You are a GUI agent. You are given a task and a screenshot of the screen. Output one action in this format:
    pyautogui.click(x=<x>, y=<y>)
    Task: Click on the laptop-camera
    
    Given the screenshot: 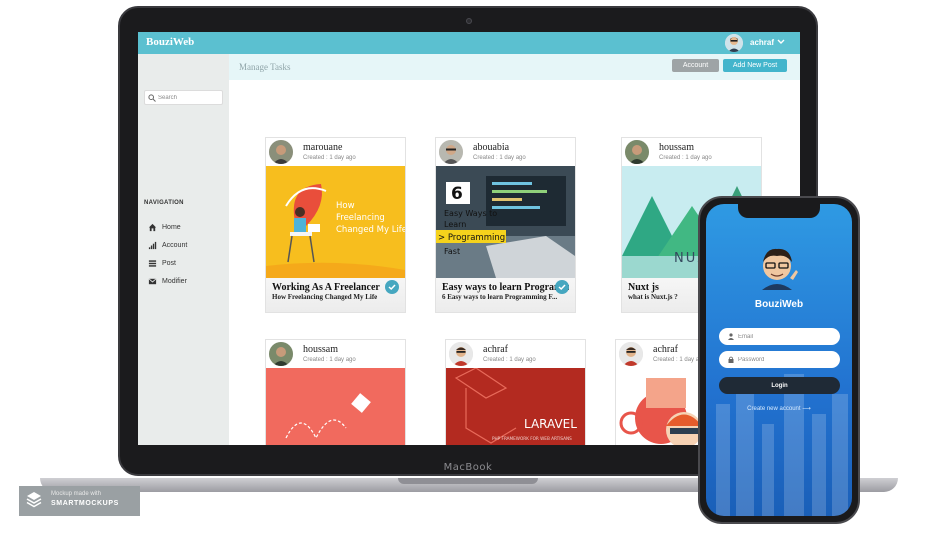 What is the action you would take?
    pyautogui.click(x=469, y=21)
    